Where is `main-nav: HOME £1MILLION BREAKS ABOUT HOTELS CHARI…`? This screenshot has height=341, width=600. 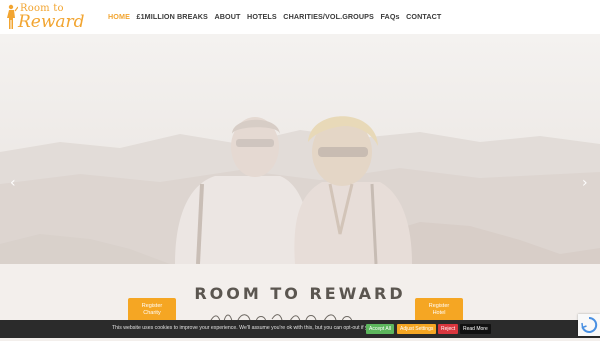
main-nav: HOME £1MILLION BREAKS ABOUT HOTELS CHARI… is located at coordinates (278, 18).